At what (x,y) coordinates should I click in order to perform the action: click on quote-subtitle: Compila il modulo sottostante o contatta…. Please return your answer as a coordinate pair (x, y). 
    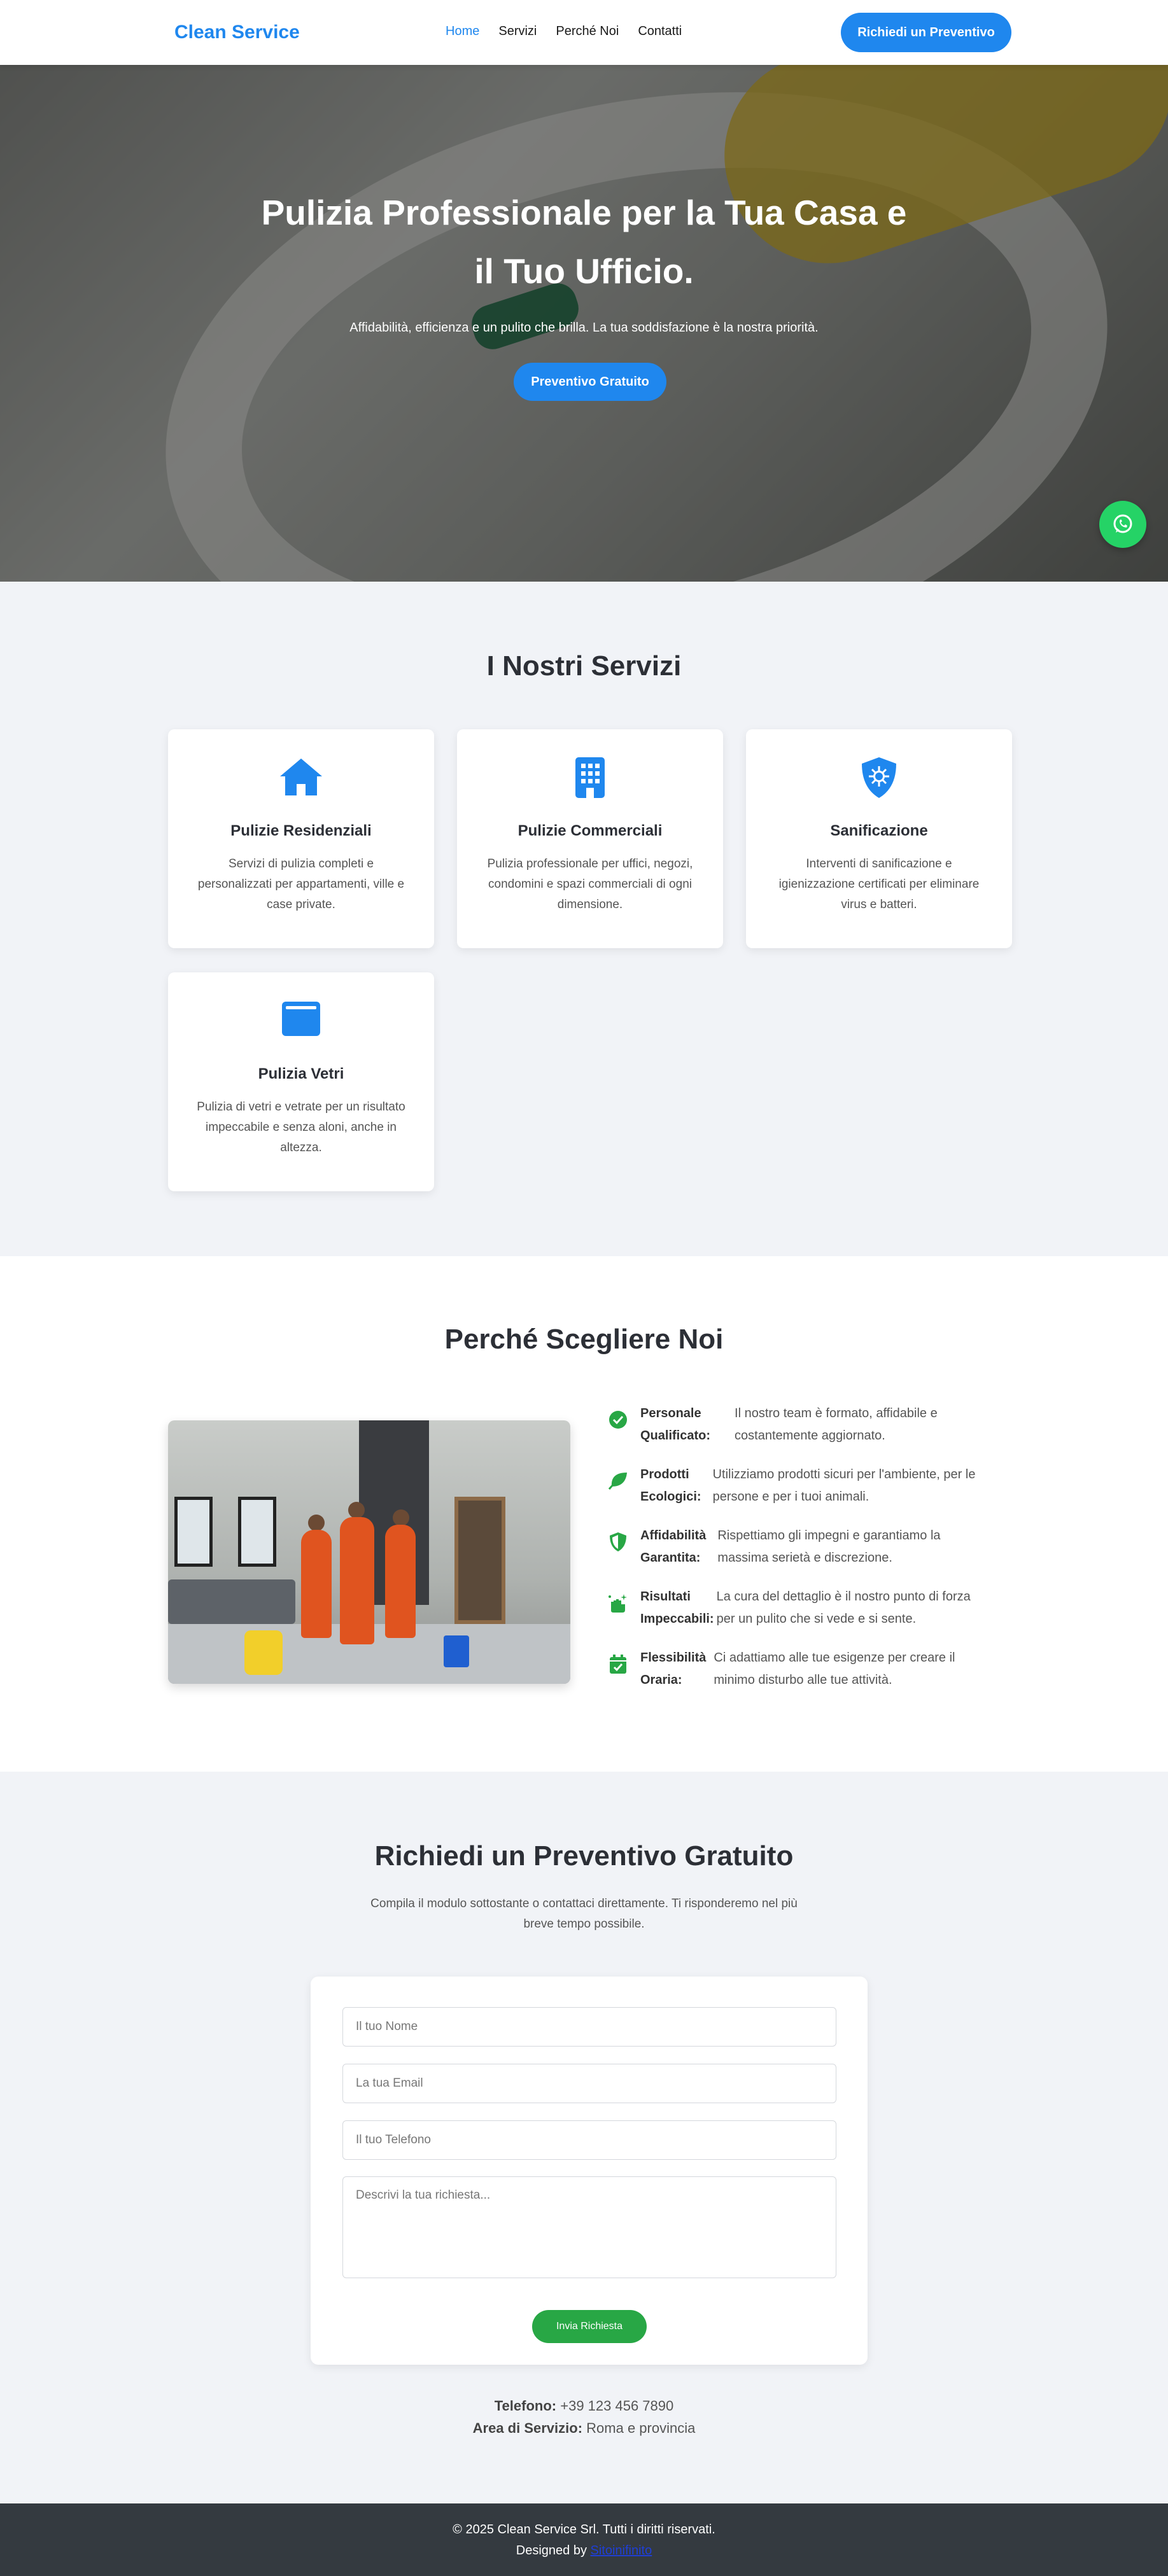
    Looking at the image, I should click on (584, 1914).